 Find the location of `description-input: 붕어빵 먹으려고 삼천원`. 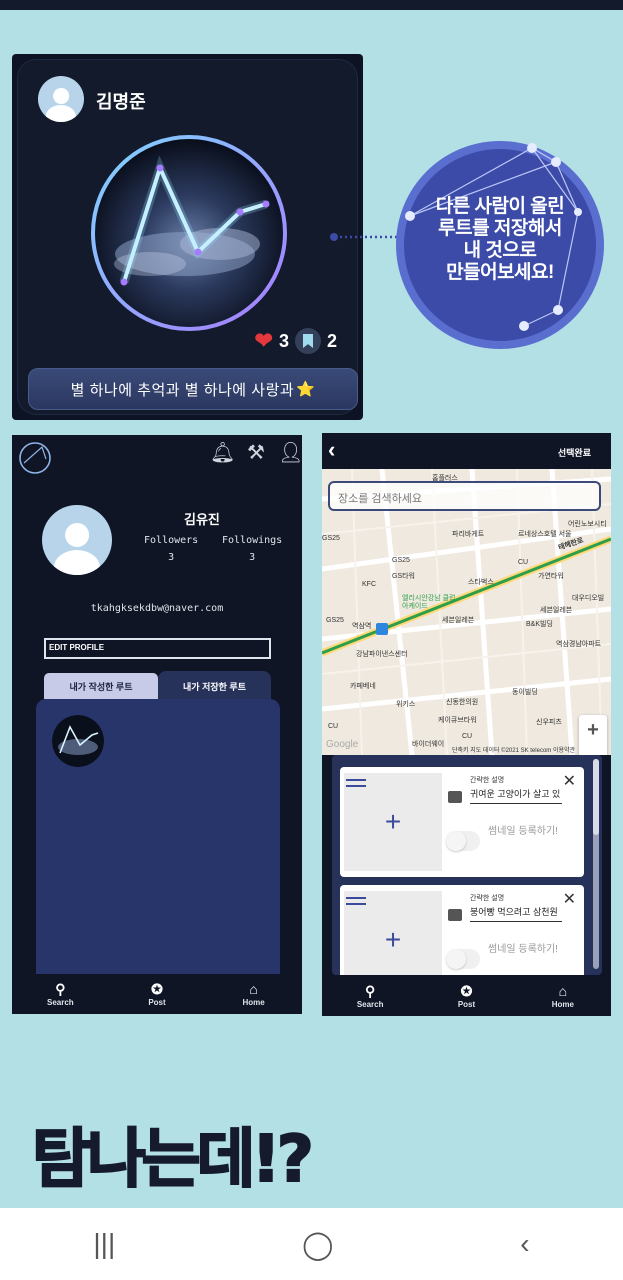

description-input: 붕어빵 먹으려고 삼천원 is located at coordinates (516, 913).